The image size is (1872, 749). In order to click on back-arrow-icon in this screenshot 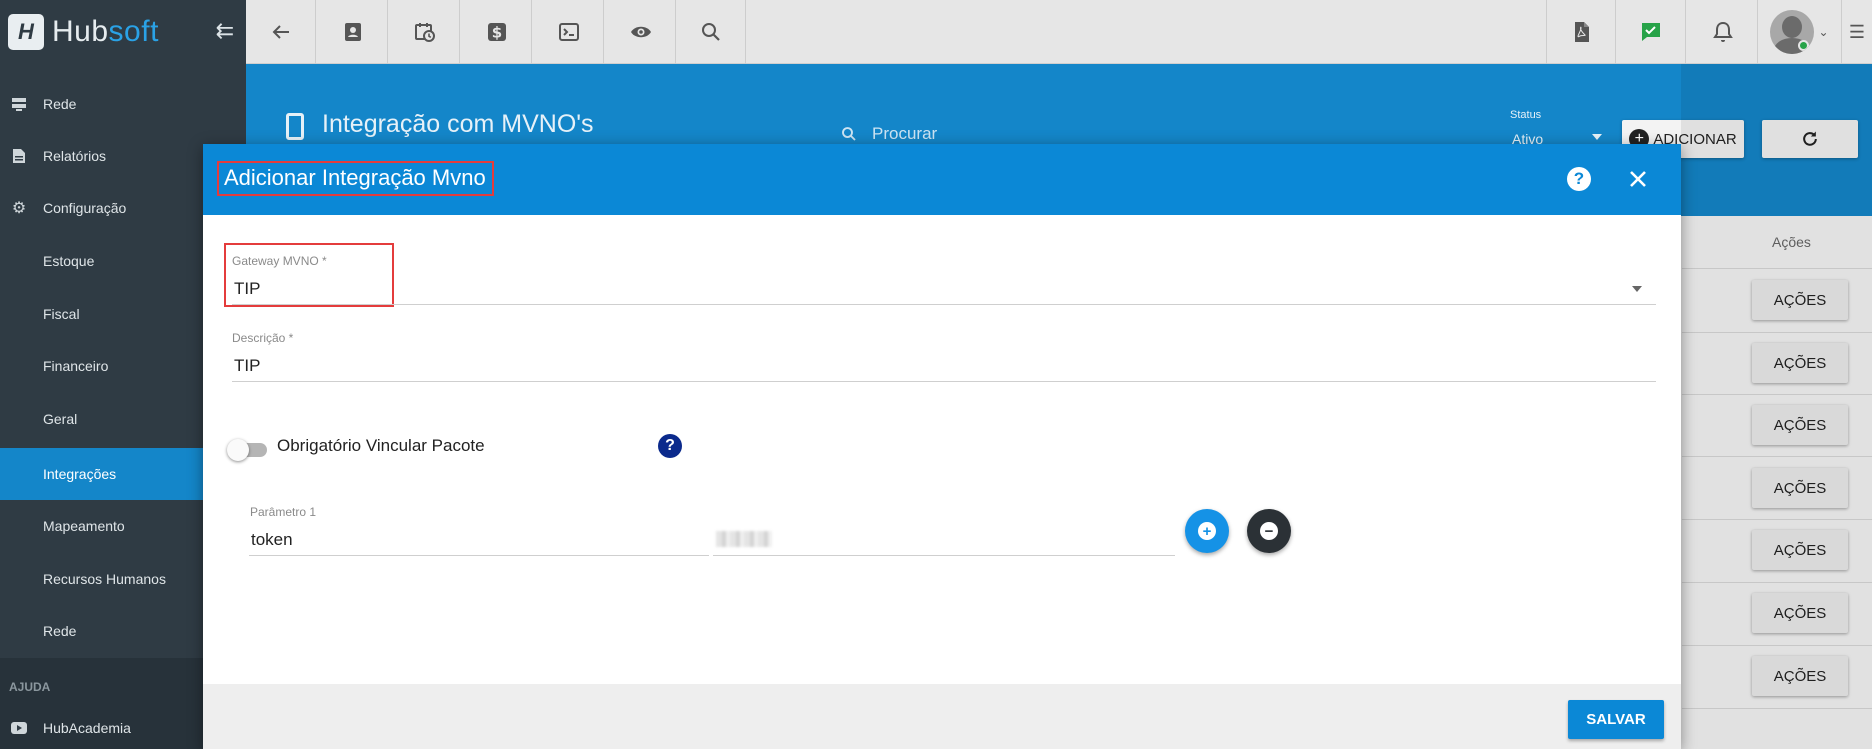, I will do `click(280, 32)`.